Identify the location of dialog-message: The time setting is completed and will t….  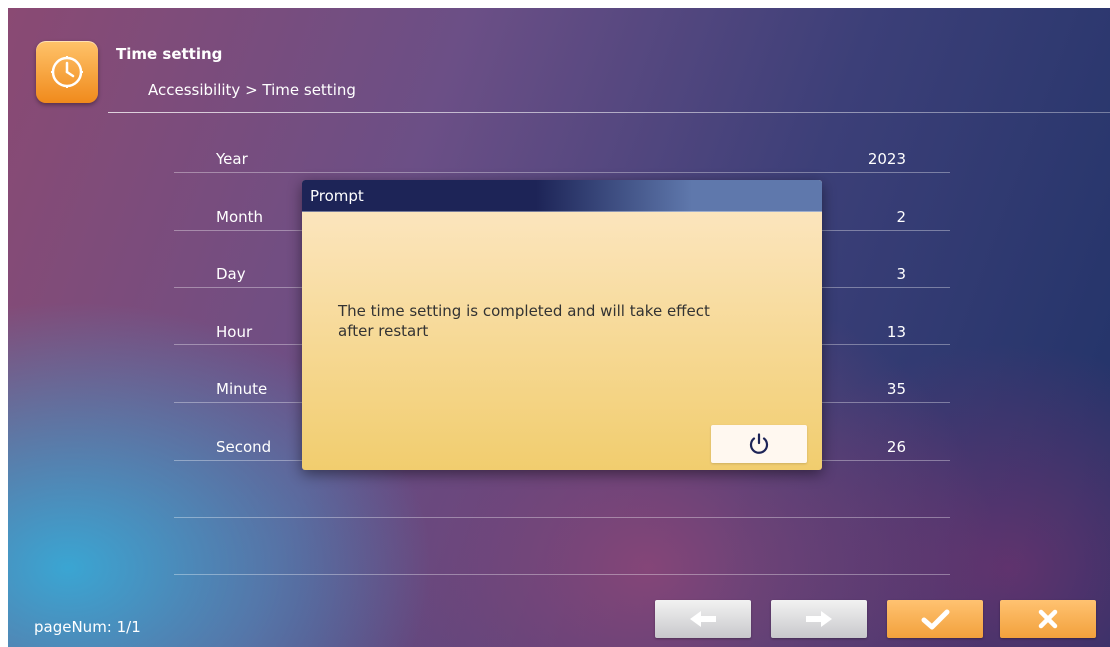
(524, 321).